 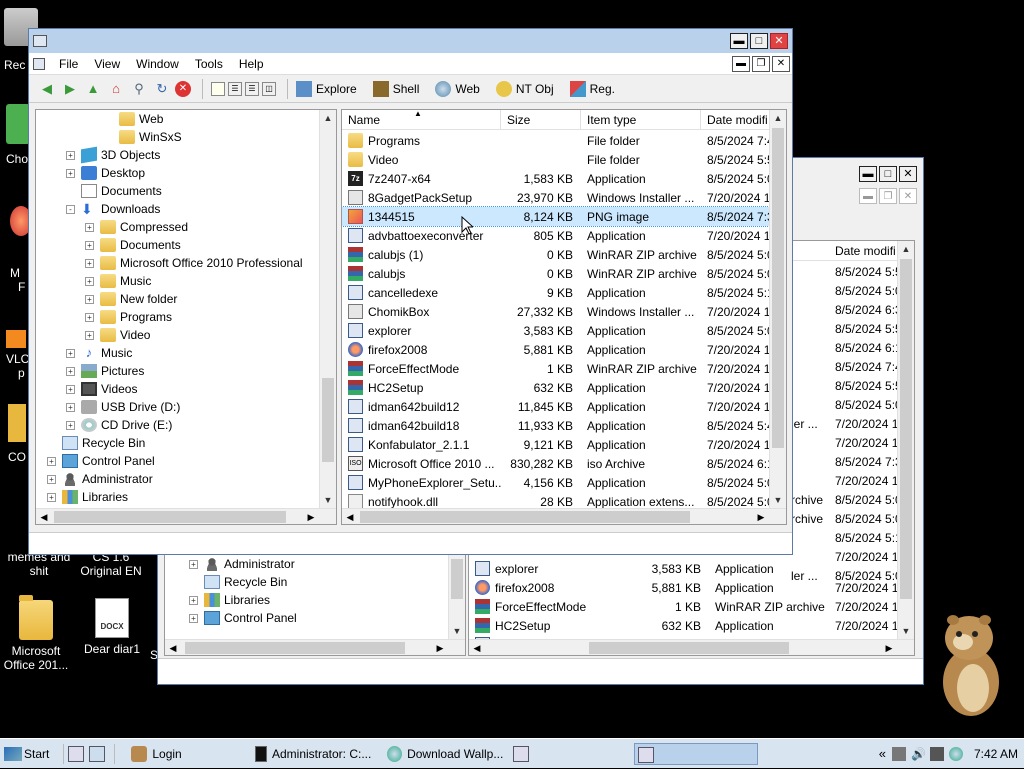 I want to click on title-bar: ▬ □ ✕, so click(x=410, y=41).